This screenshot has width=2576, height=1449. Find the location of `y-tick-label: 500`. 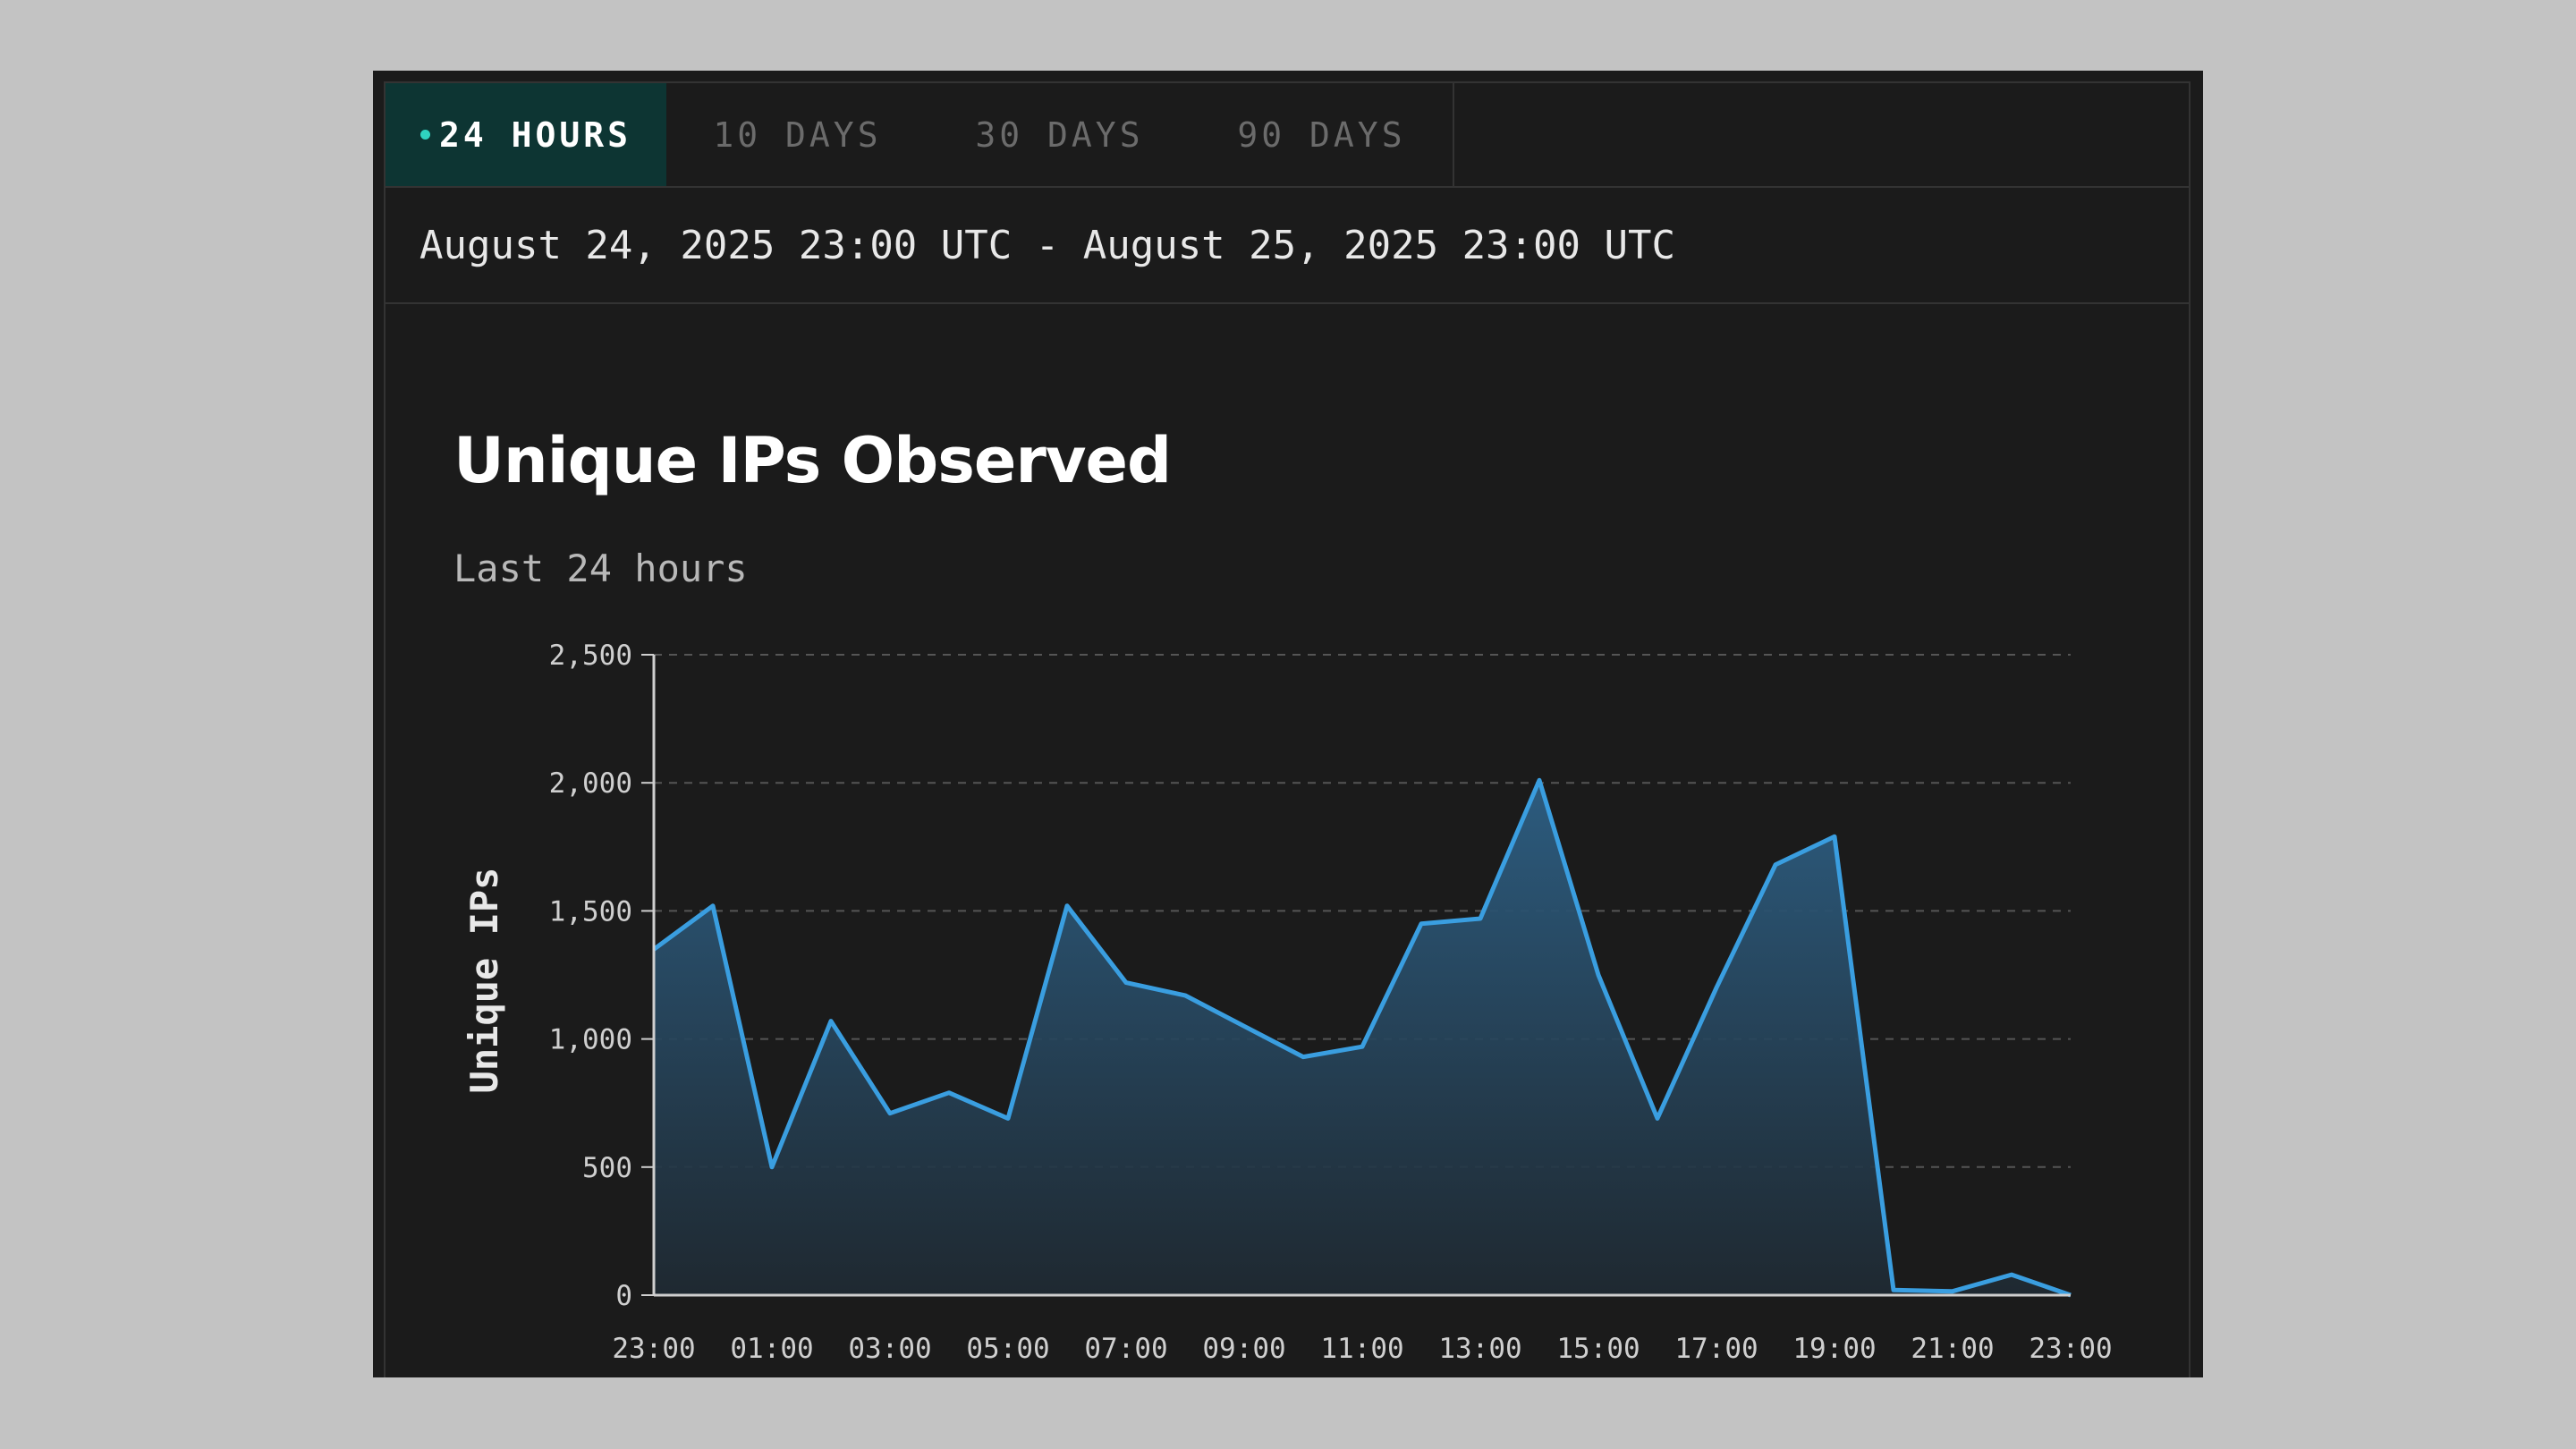

y-tick-label: 500 is located at coordinates (607, 1168).